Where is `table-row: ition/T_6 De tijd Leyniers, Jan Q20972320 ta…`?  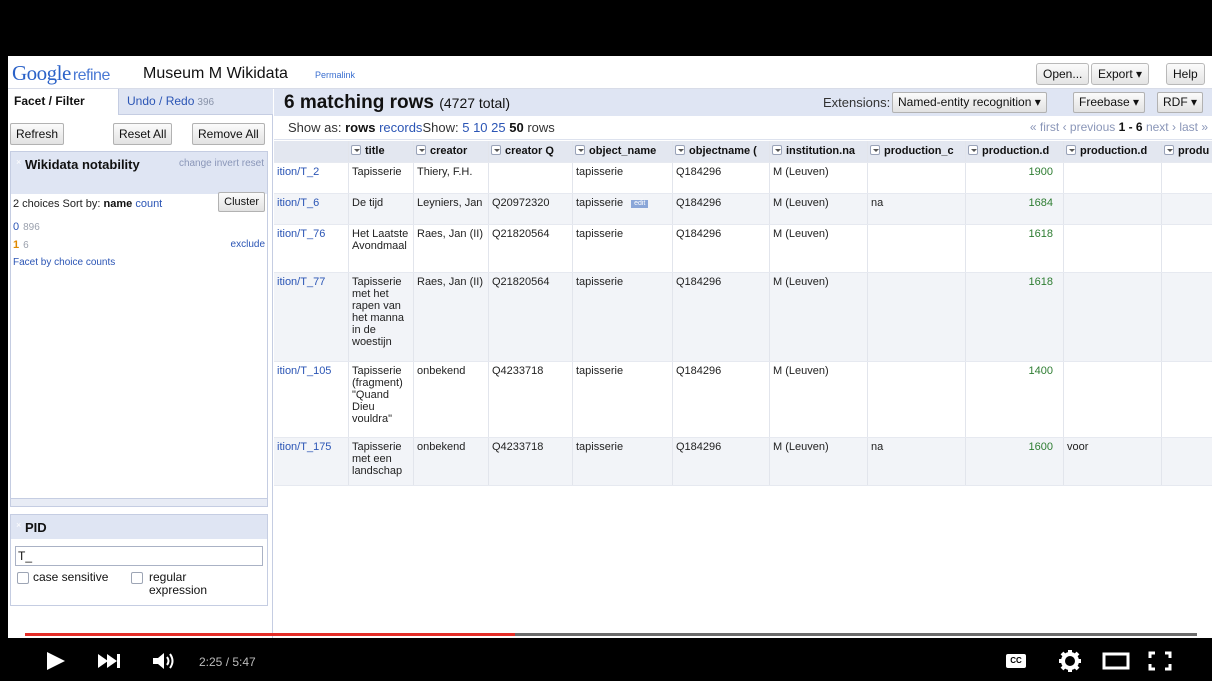
table-row: ition/T_6 De tijd Leyniers, Jan Q20972320 ta… is located at coordinates (743, 209).